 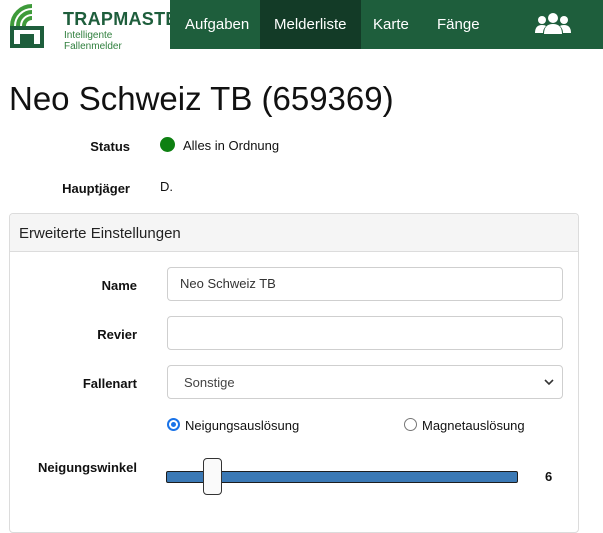 I want to click on brand: TRAPMASTER Intelligente Fallenmelder, so click(x=95, y=26).